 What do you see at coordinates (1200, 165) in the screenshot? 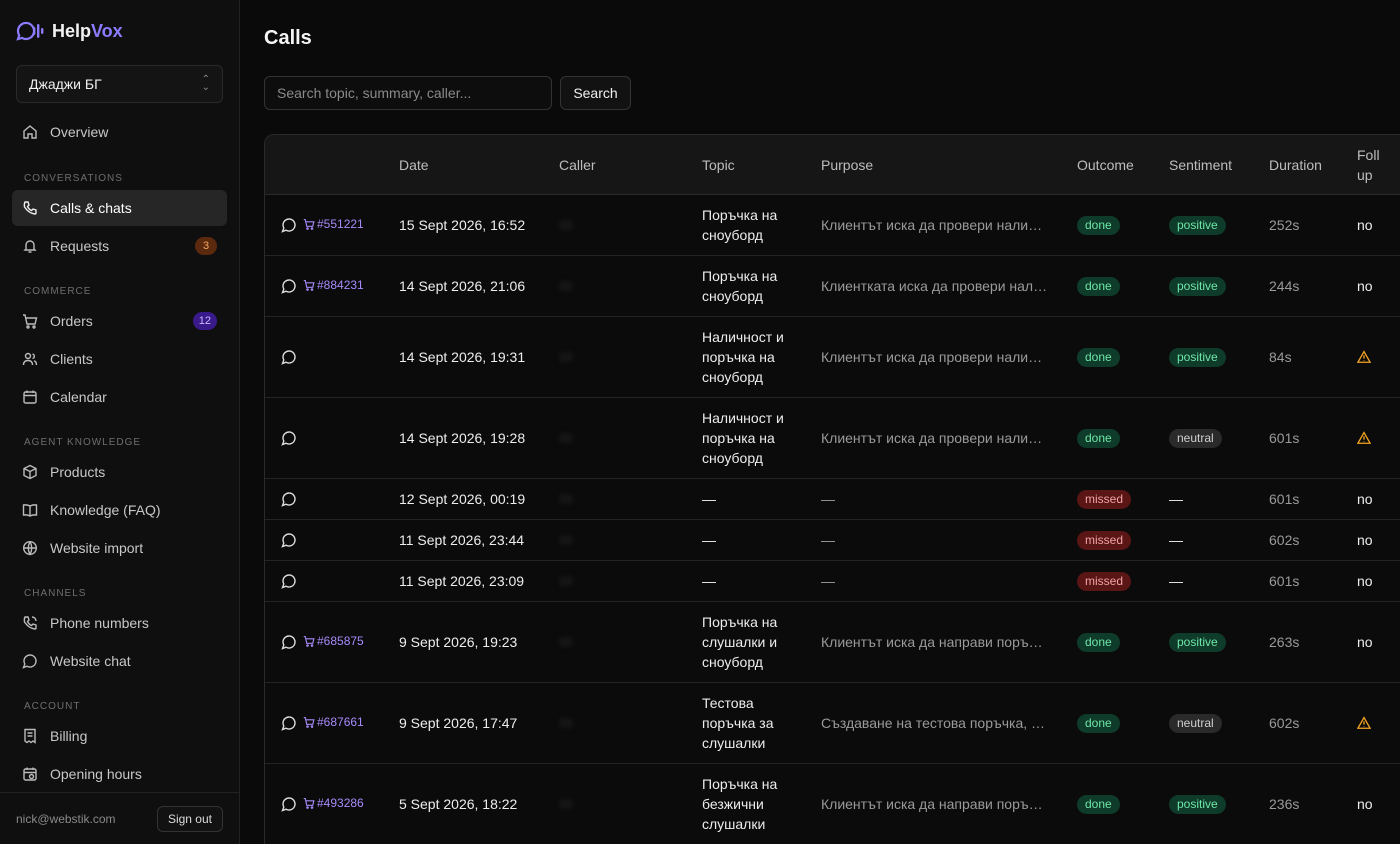
I see `column-header-sentiment: Sentiment` at bounding box center [1200, 165].